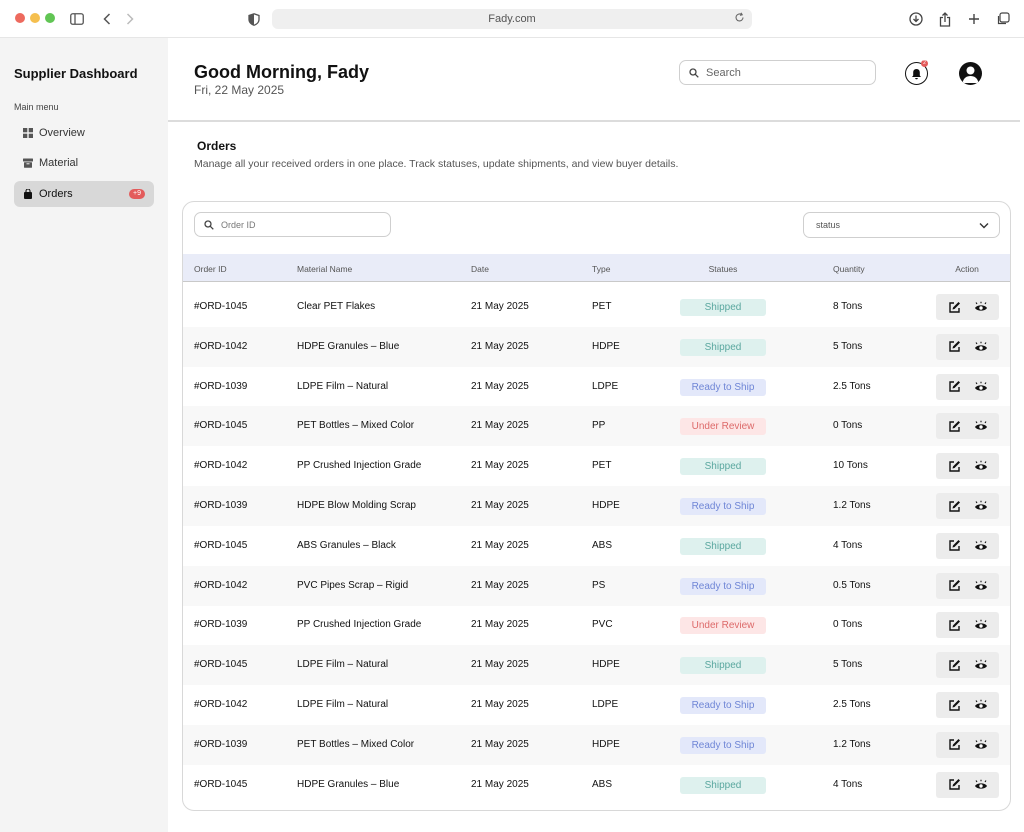  What do you see at coordinates (916, 19) in the screenshot?
I see `download-icon` at bounding box center [916, 19].